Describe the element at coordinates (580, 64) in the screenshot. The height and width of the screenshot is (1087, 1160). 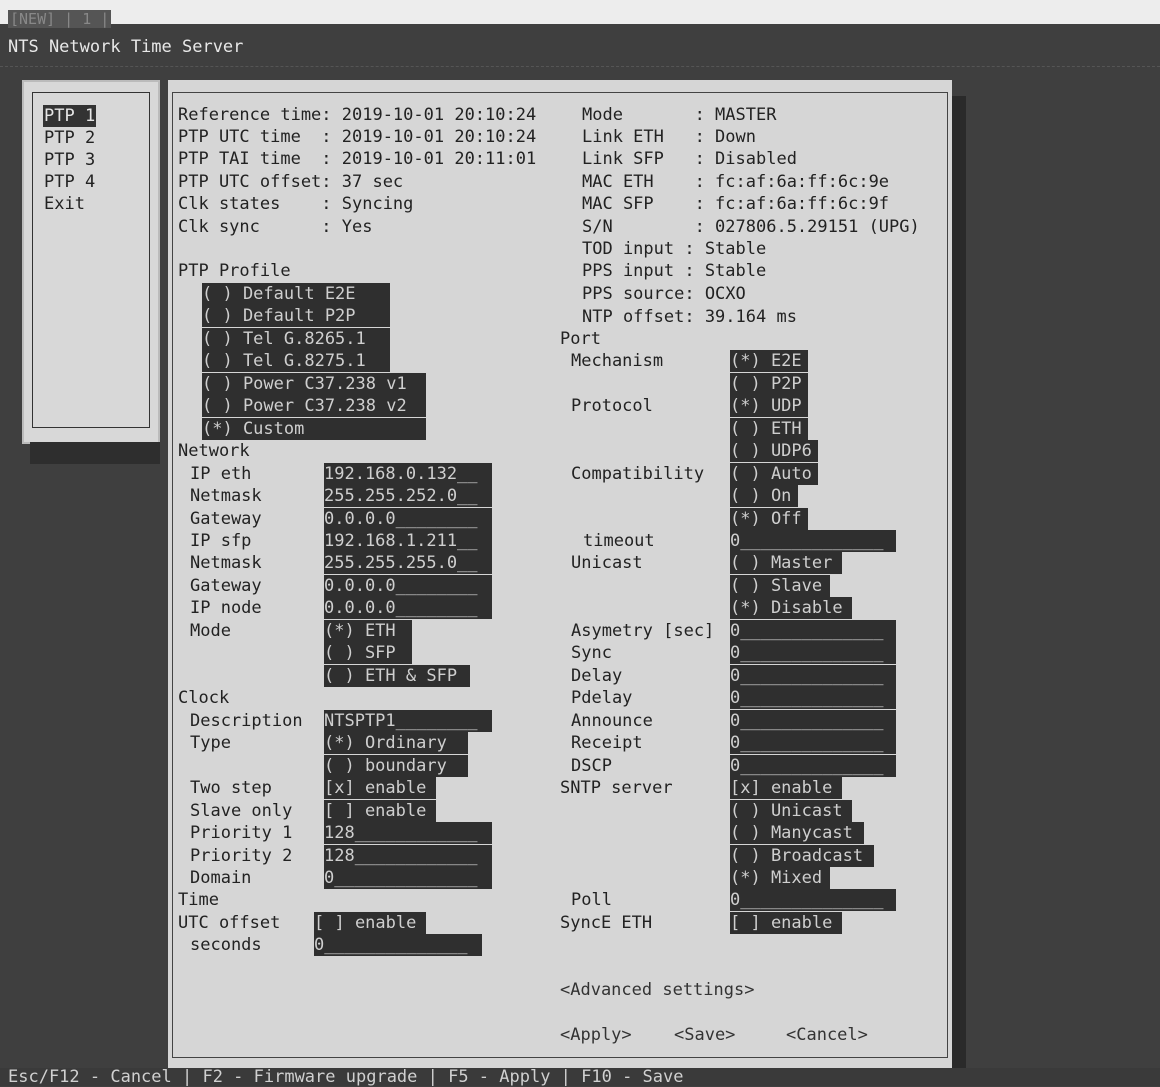
I see `title-separator` at that location.